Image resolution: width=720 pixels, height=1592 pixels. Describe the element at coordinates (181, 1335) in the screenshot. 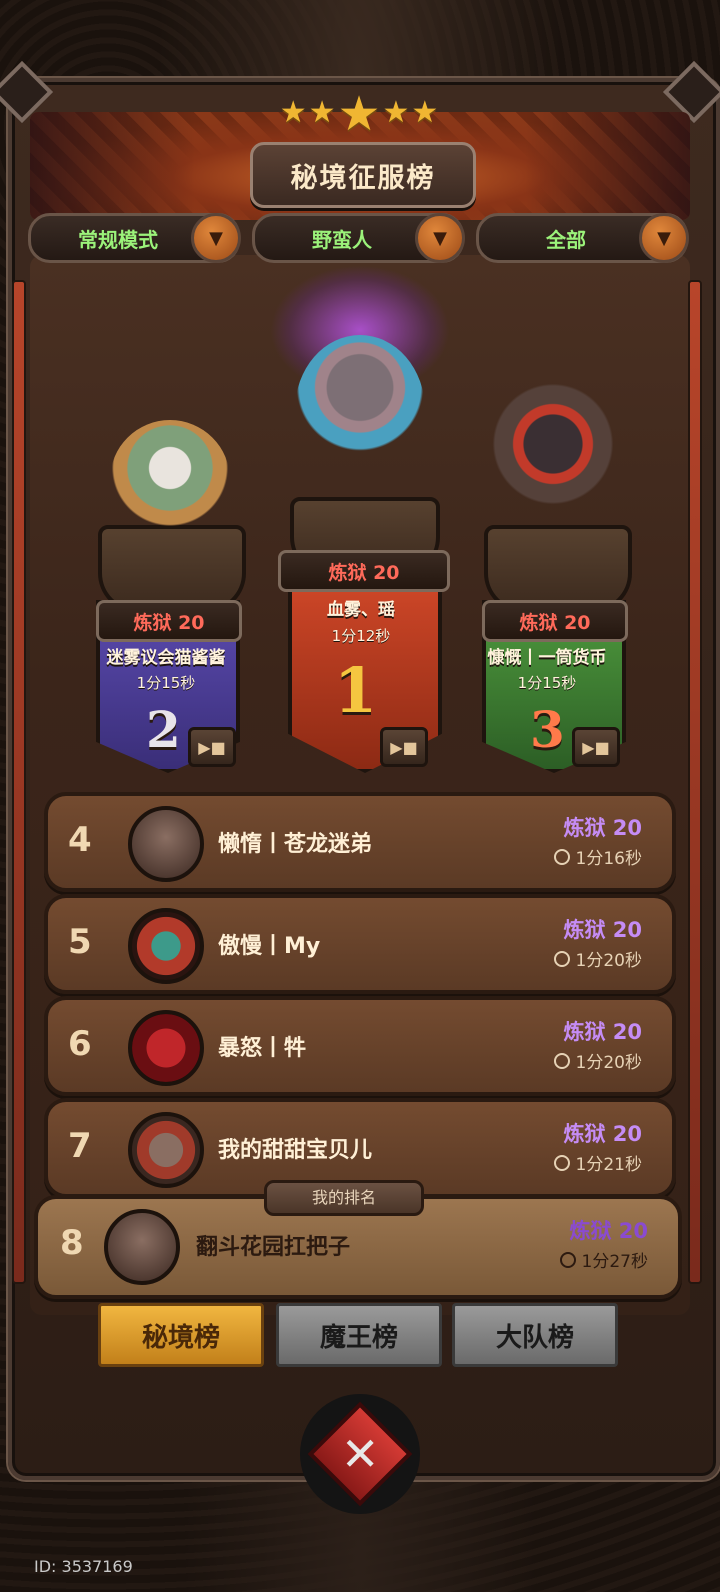

I see `tab-dungeon-ranking: 秘境榜` at that location.